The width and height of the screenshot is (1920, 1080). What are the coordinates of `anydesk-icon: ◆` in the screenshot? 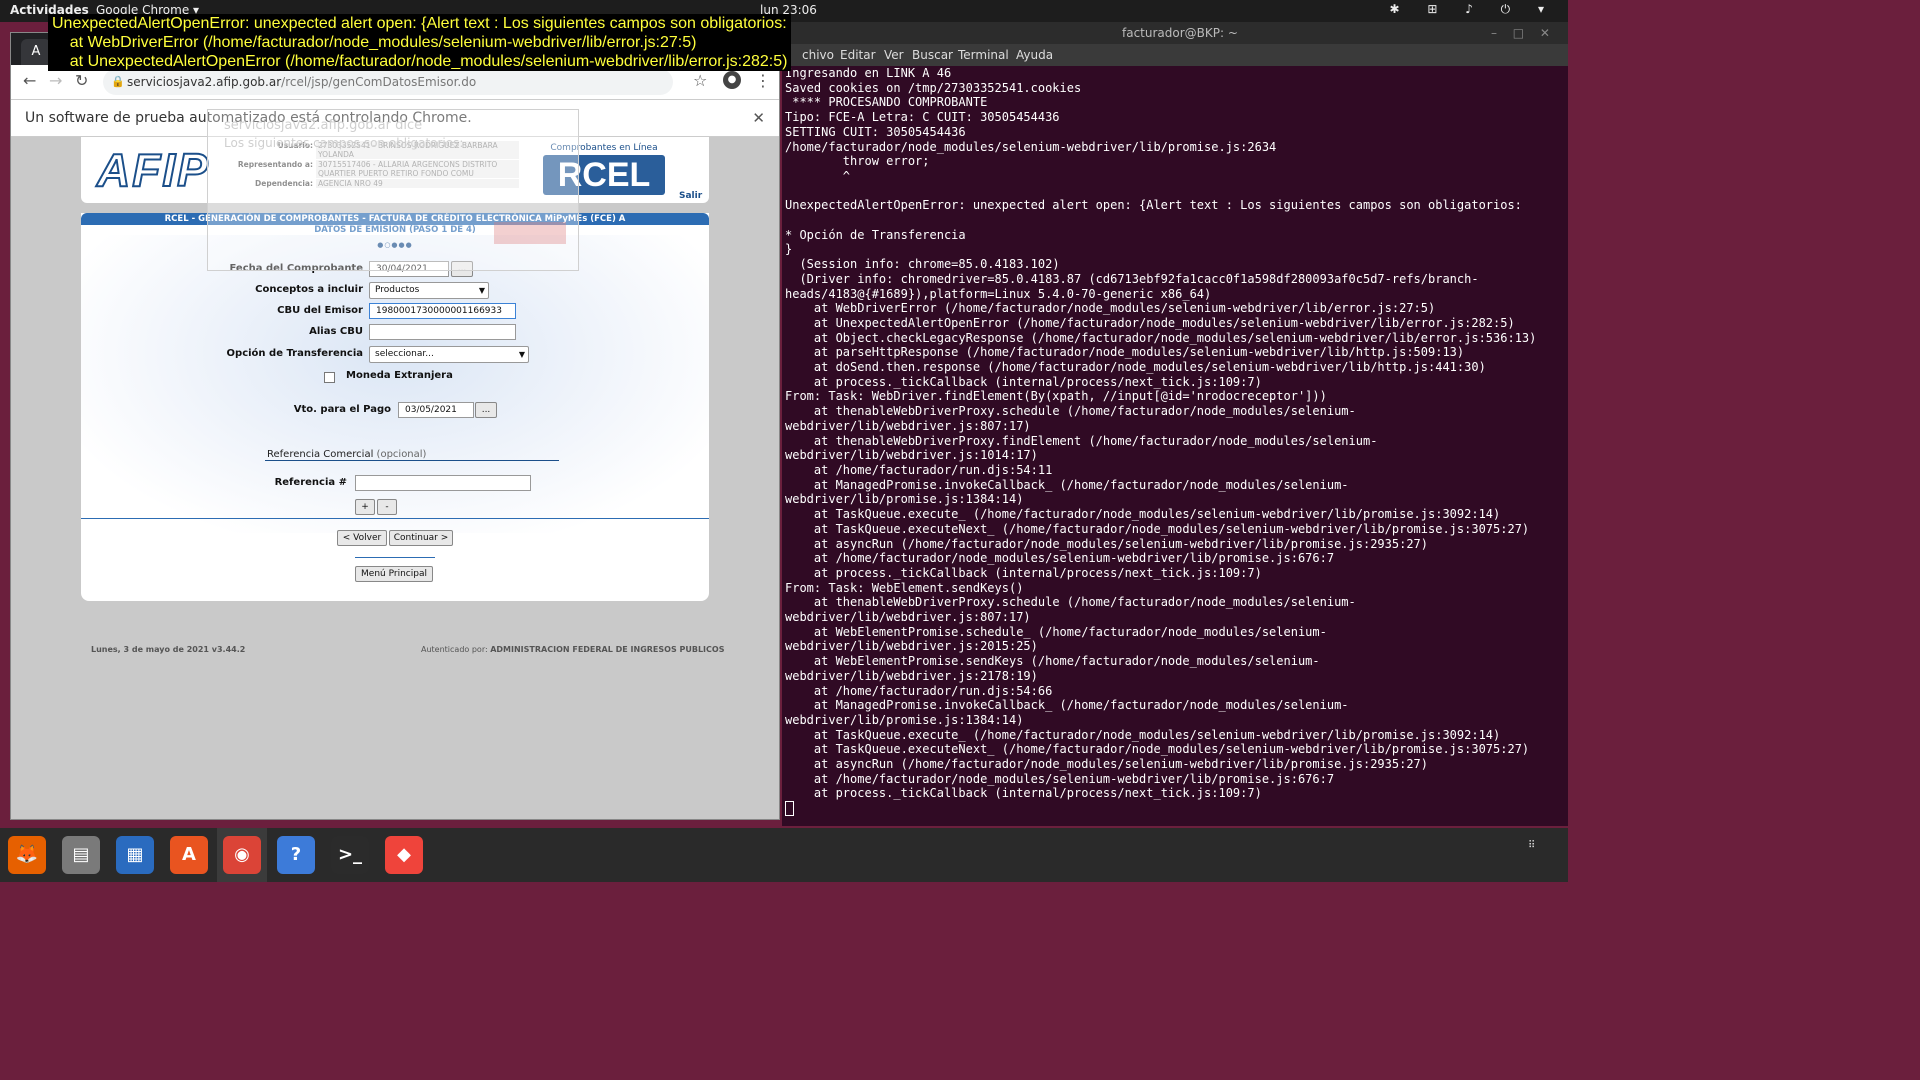 It's located at (404, 855).